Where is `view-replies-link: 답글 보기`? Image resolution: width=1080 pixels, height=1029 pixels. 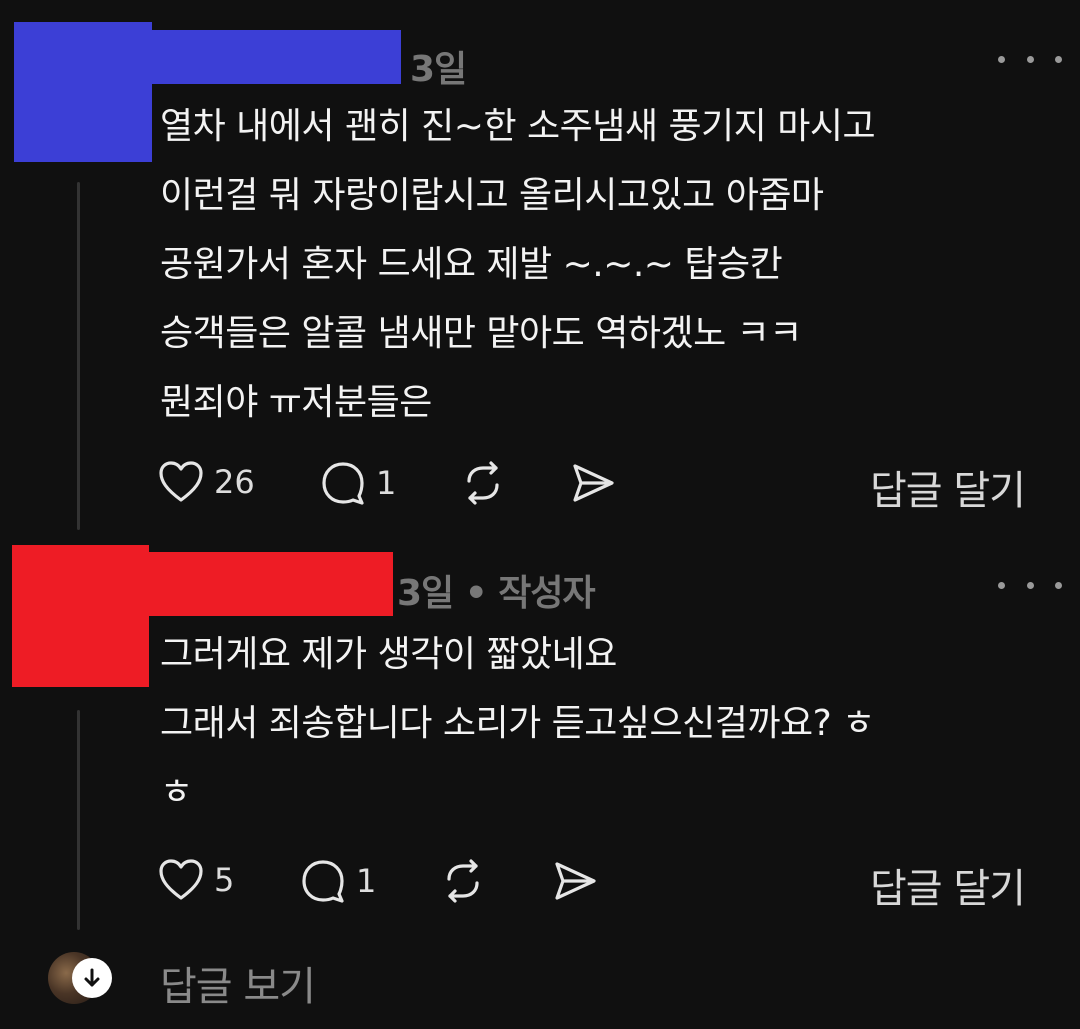
view-replies-link: 답글 보기 is located at coordinates (238, 983).